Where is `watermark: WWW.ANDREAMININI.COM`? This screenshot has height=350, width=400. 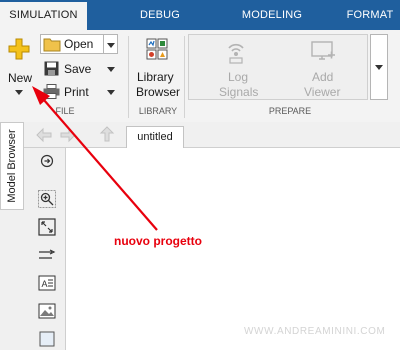
watermark: WWW.ANDREAMININI.COM is located at coordinates (315, 331).